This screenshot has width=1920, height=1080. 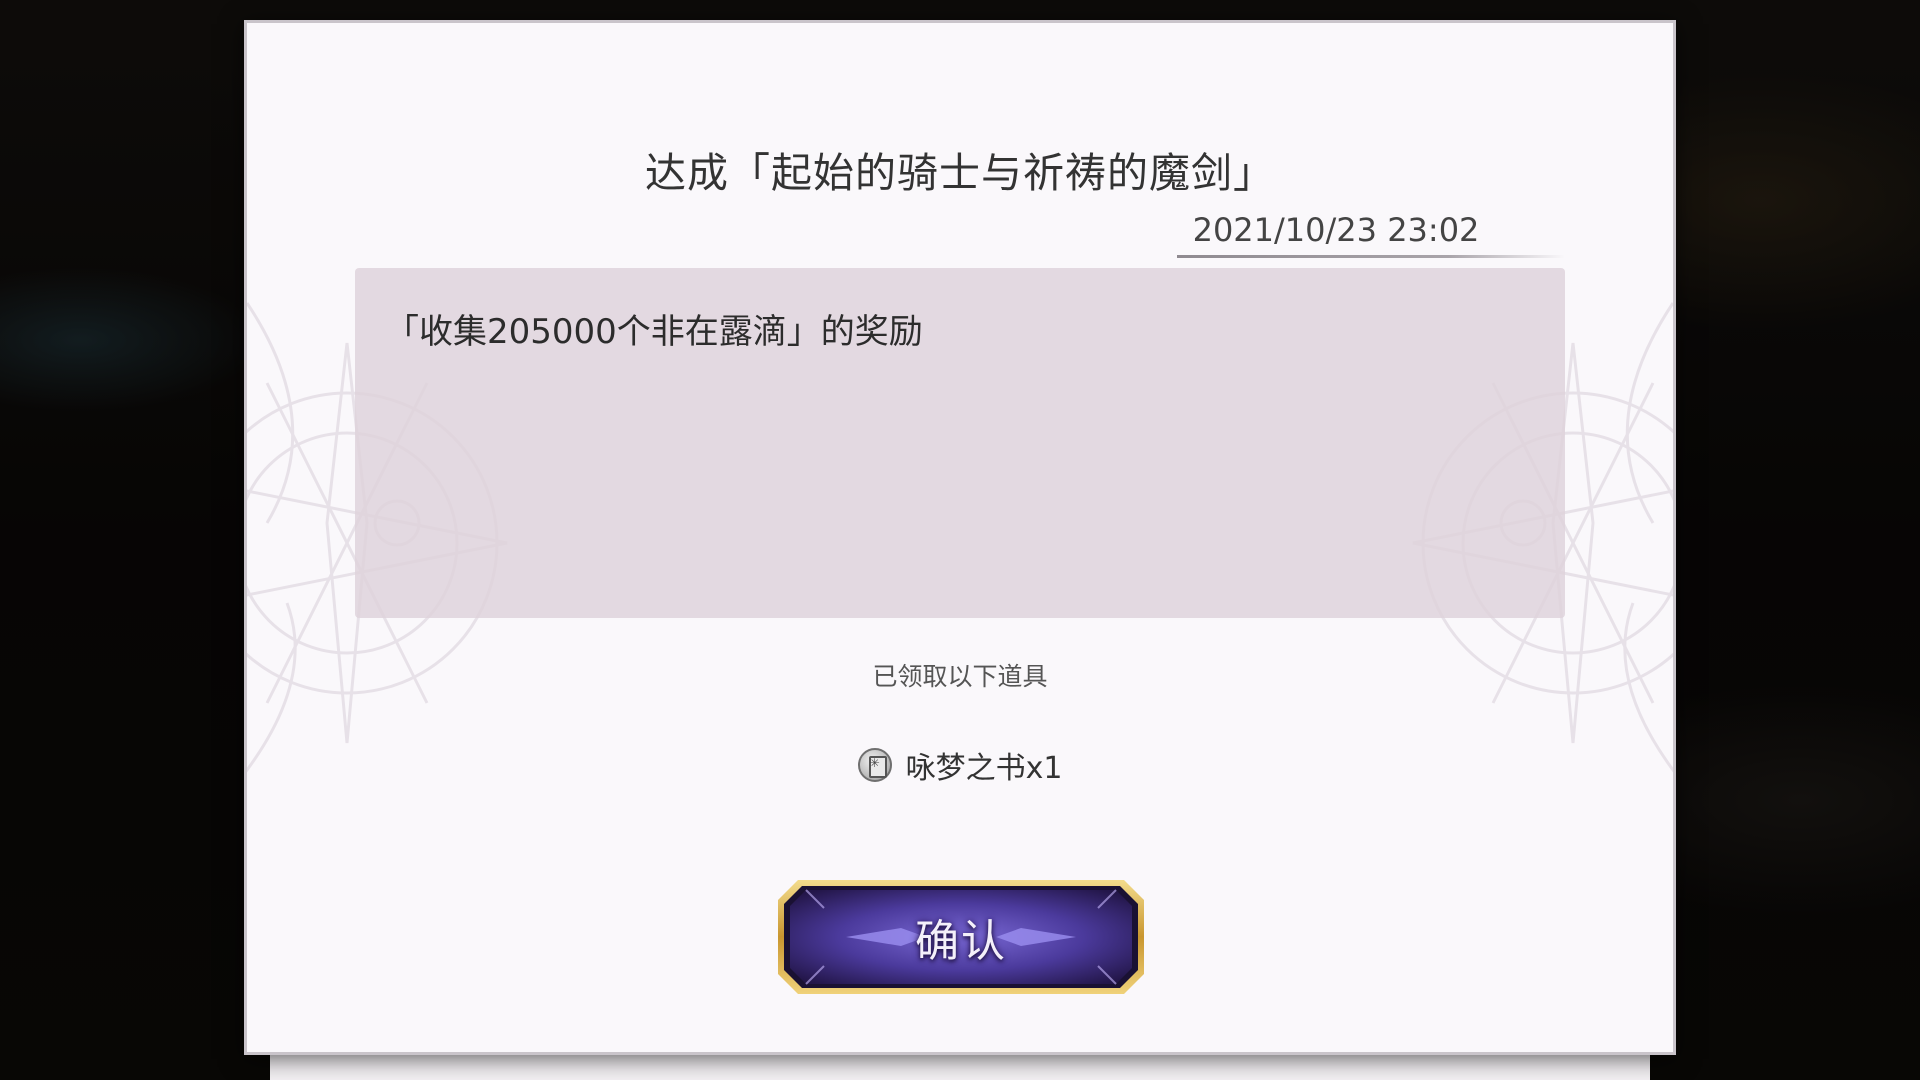 I want to click on message-text: 「收集205000个非在露滴」的奖励, so click(x=654, y=332).